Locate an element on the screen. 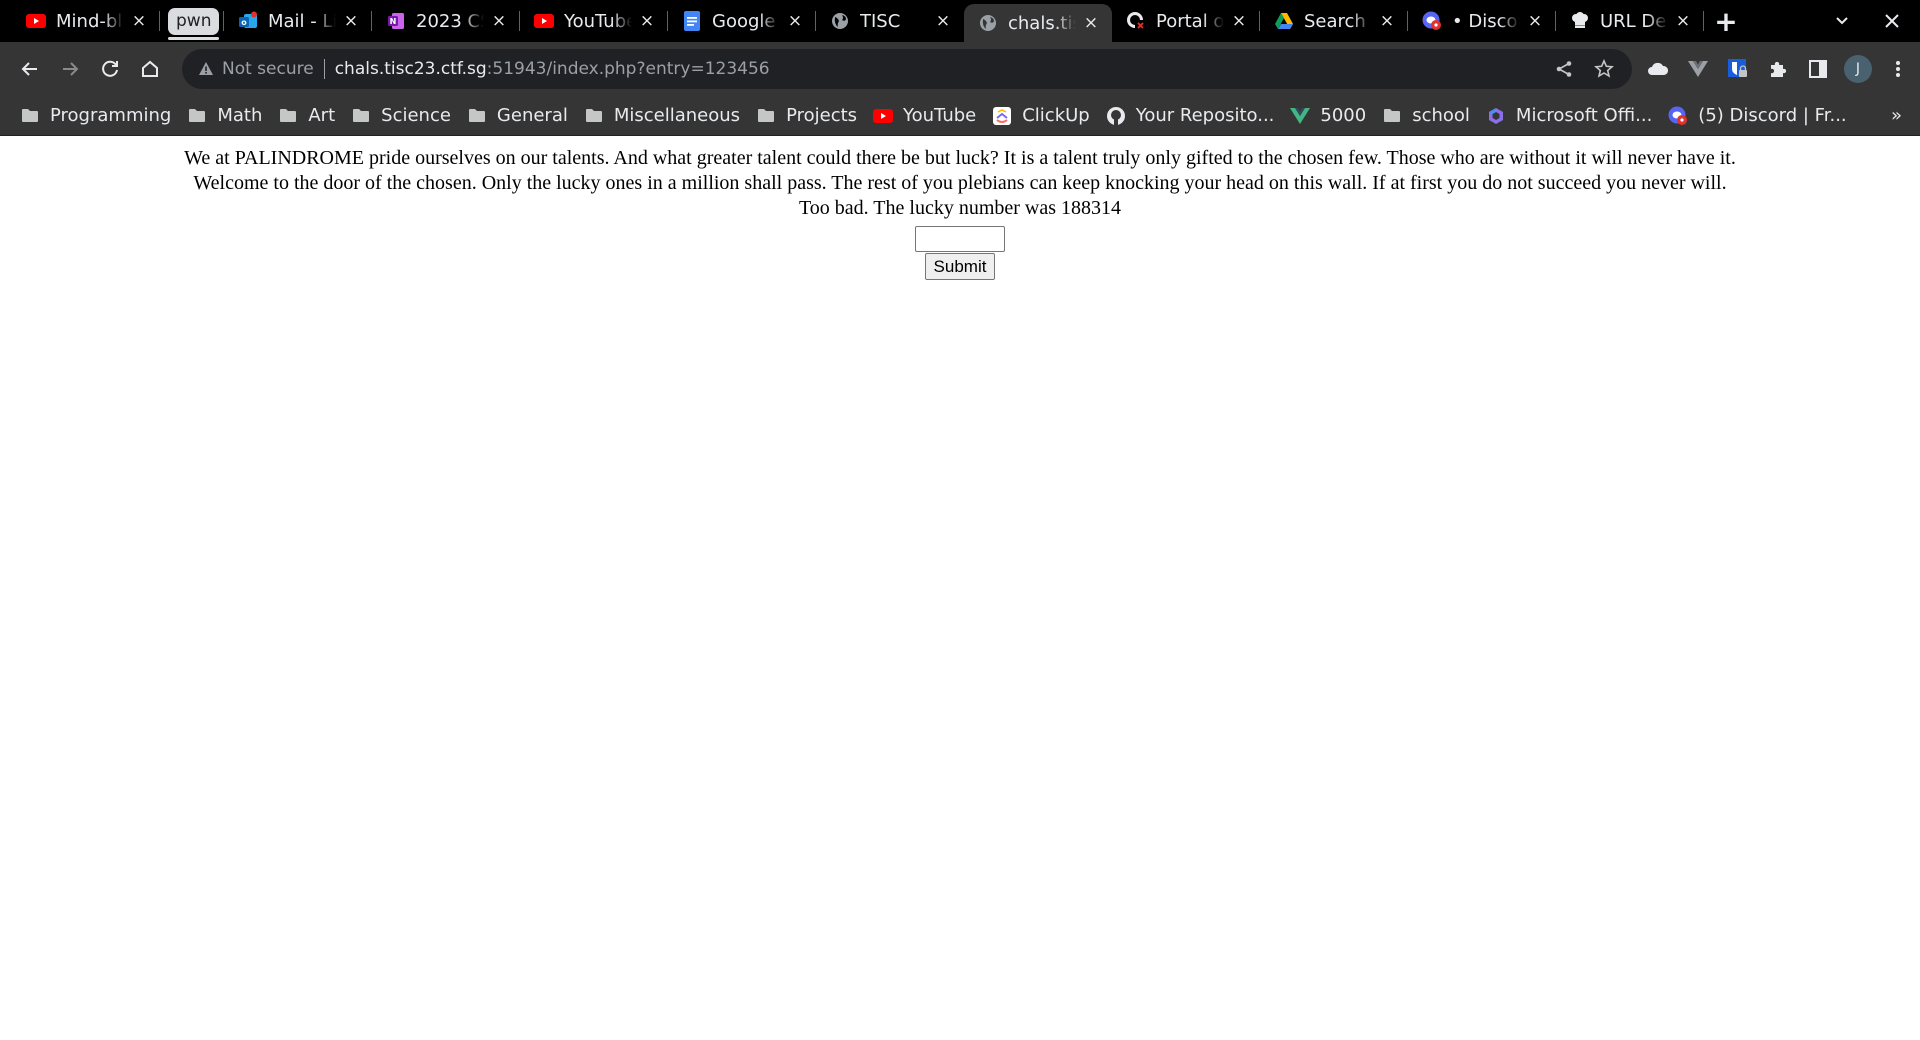 The height and width of the screenshot is (1040, 1920). tab-url-decoder: URL Dec × is located at coordinates (1630, 21).